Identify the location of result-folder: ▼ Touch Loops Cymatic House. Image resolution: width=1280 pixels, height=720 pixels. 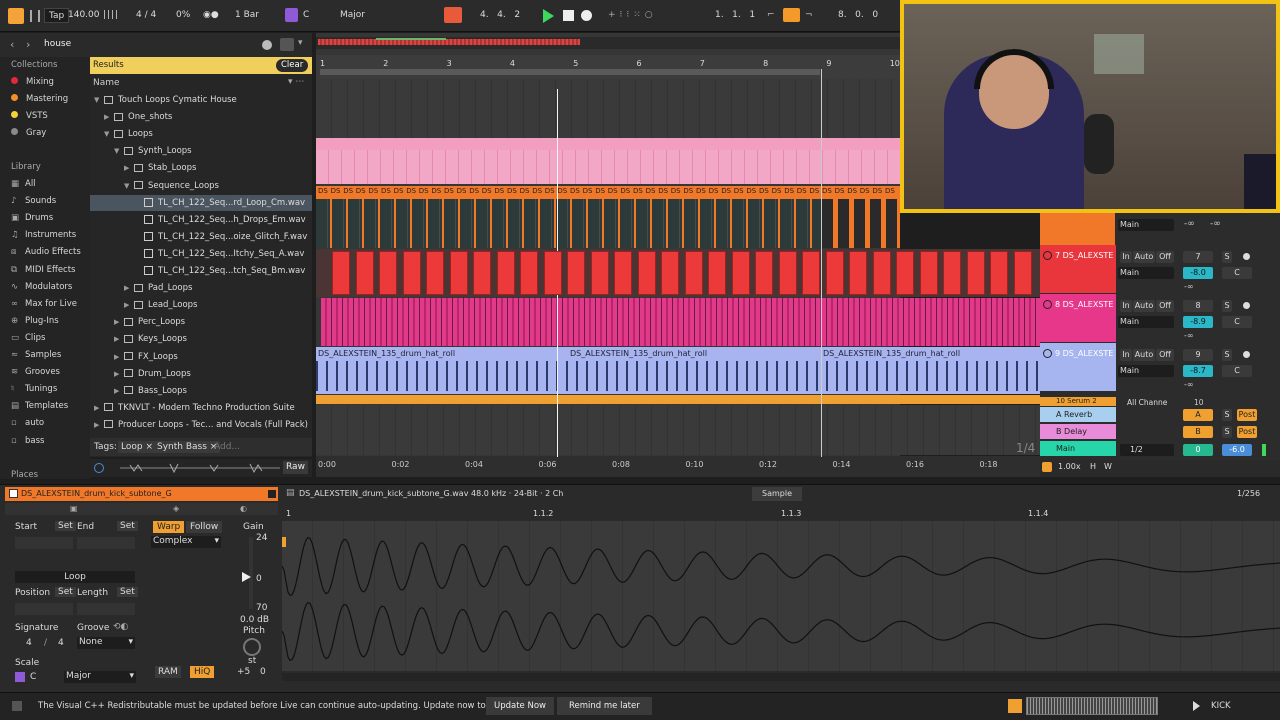
(201, 100).